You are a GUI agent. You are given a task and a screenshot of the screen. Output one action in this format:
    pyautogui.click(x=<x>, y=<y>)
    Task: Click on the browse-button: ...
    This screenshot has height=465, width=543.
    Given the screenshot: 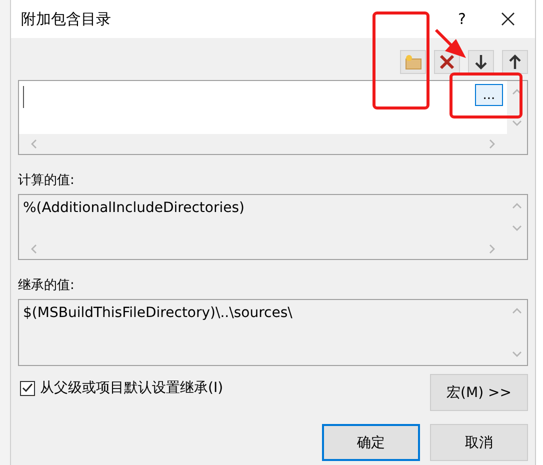 What is the action you would take?
    pyautogui.click(x=489, y=95)
    